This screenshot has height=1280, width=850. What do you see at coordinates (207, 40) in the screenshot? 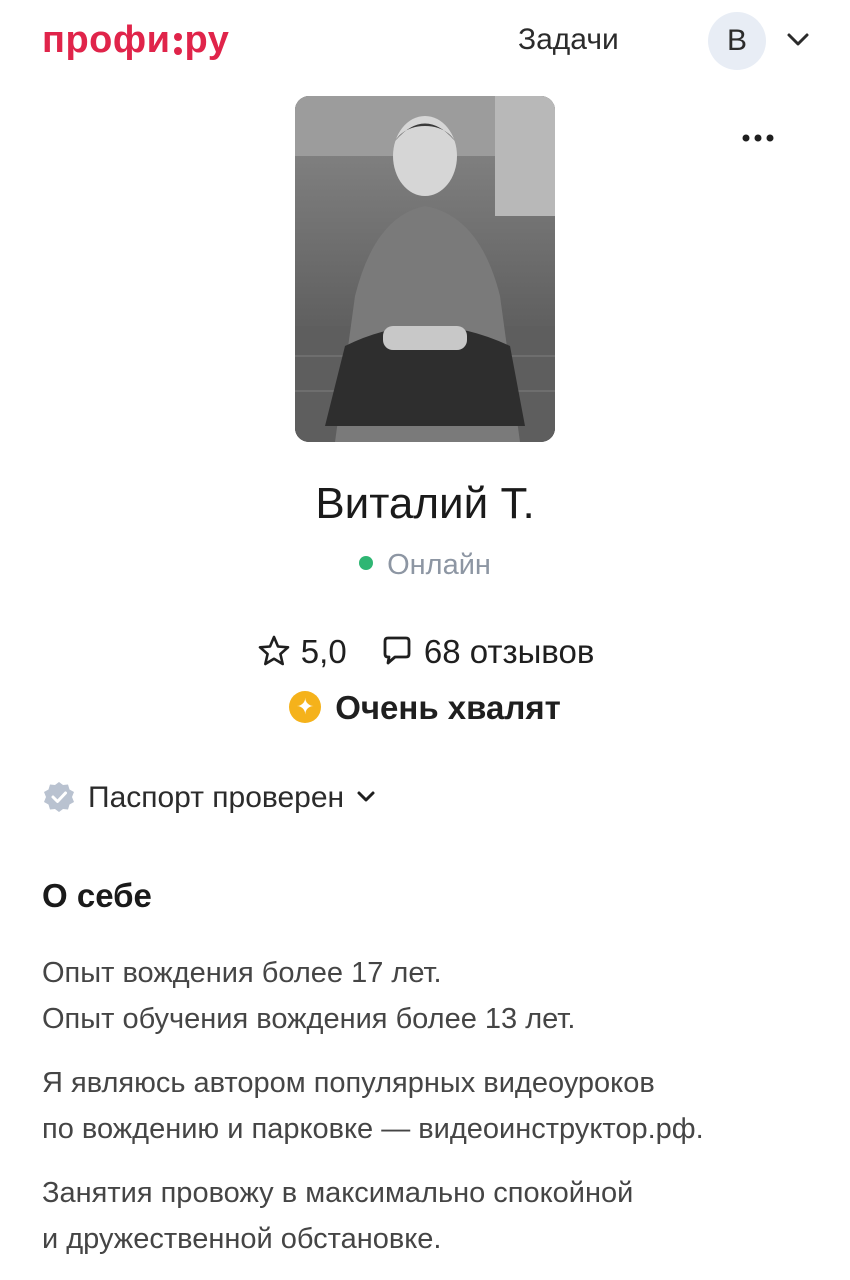
I see `logo-text-right: ру` at bounding box center [207, 40].